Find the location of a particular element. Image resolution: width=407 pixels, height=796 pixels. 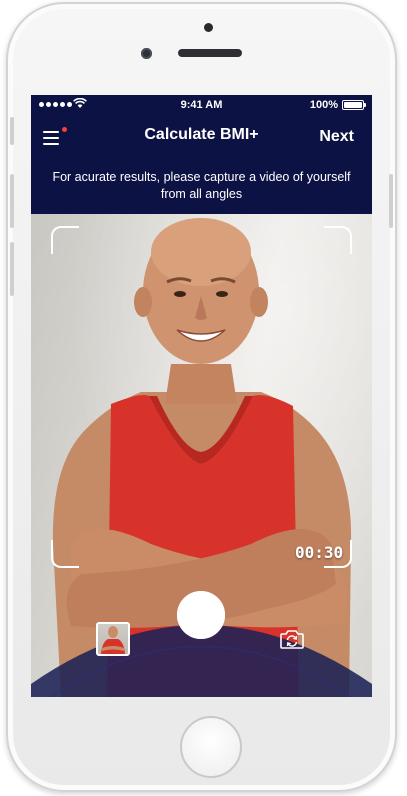

power-button is located at coordinates (391, 201).